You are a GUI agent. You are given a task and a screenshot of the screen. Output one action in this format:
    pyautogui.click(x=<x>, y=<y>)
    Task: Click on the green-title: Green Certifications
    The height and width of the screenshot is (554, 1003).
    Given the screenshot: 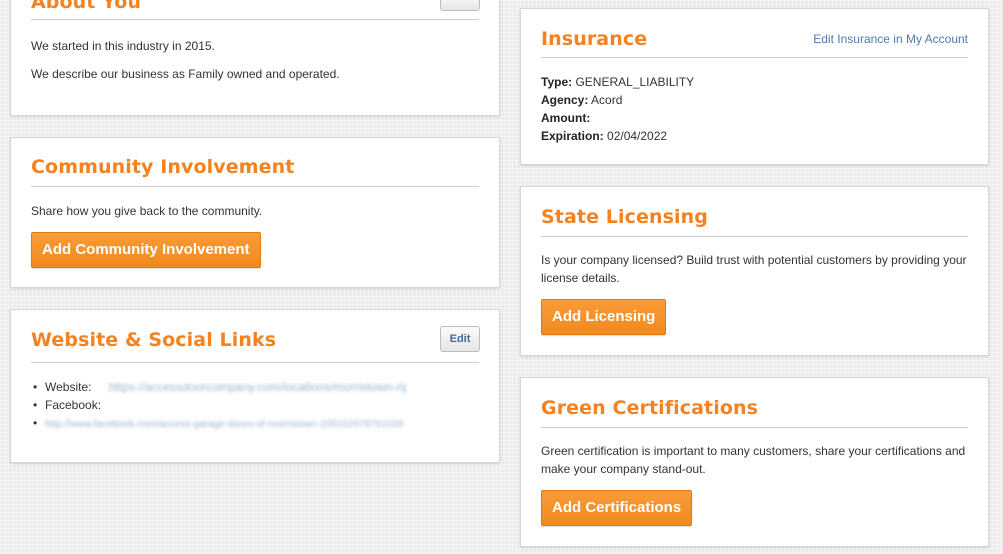 What is the action you would take?
    pyautogui.click(x=650, y=408)
    